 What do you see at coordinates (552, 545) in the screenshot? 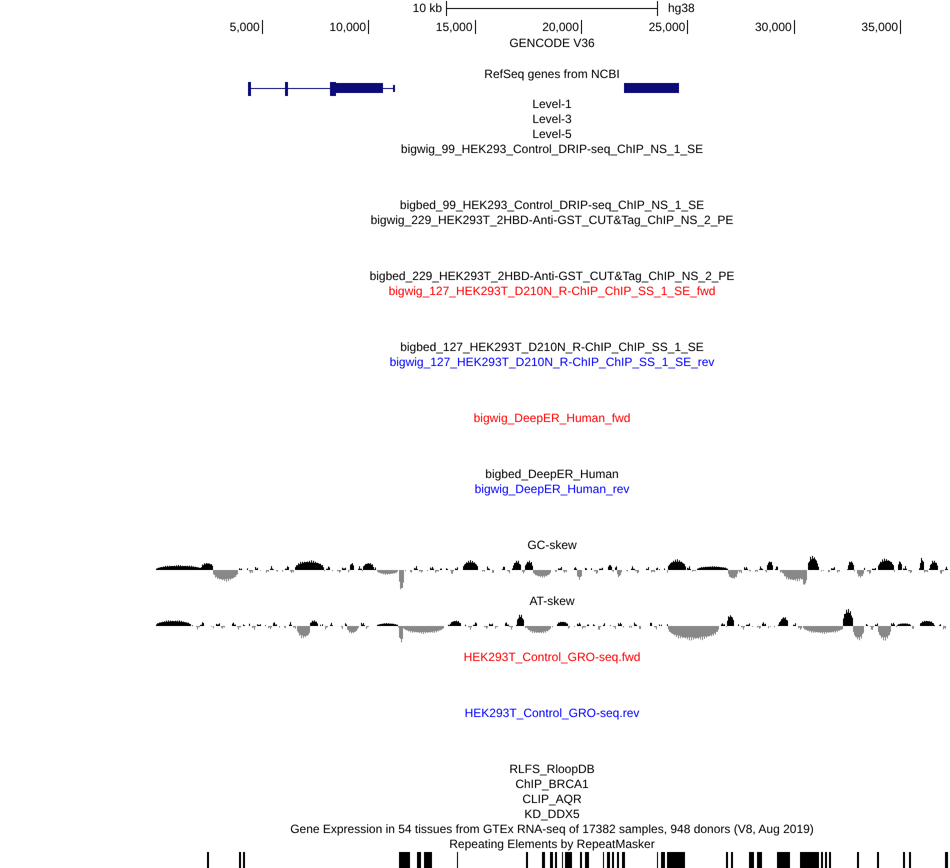
I see `track-label: GC-skew` at bounding box center [552, 545].